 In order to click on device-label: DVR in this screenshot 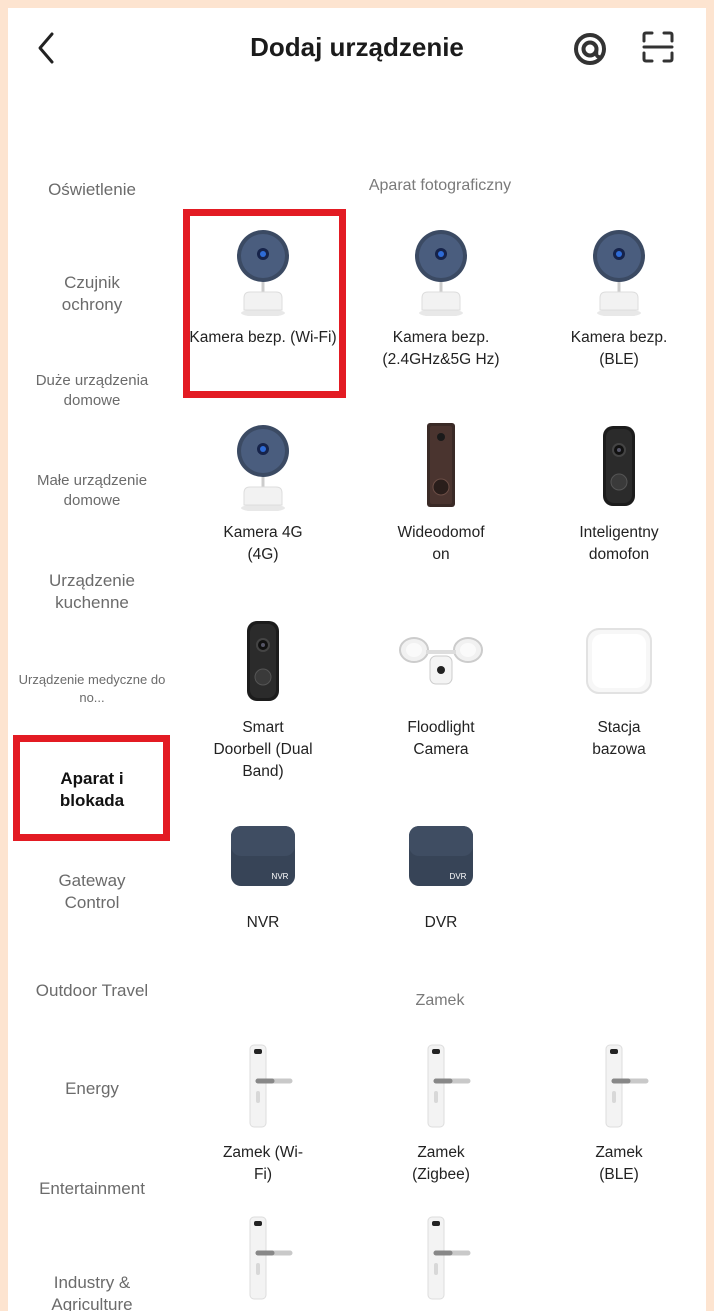, I will do `click(441, 922)`.